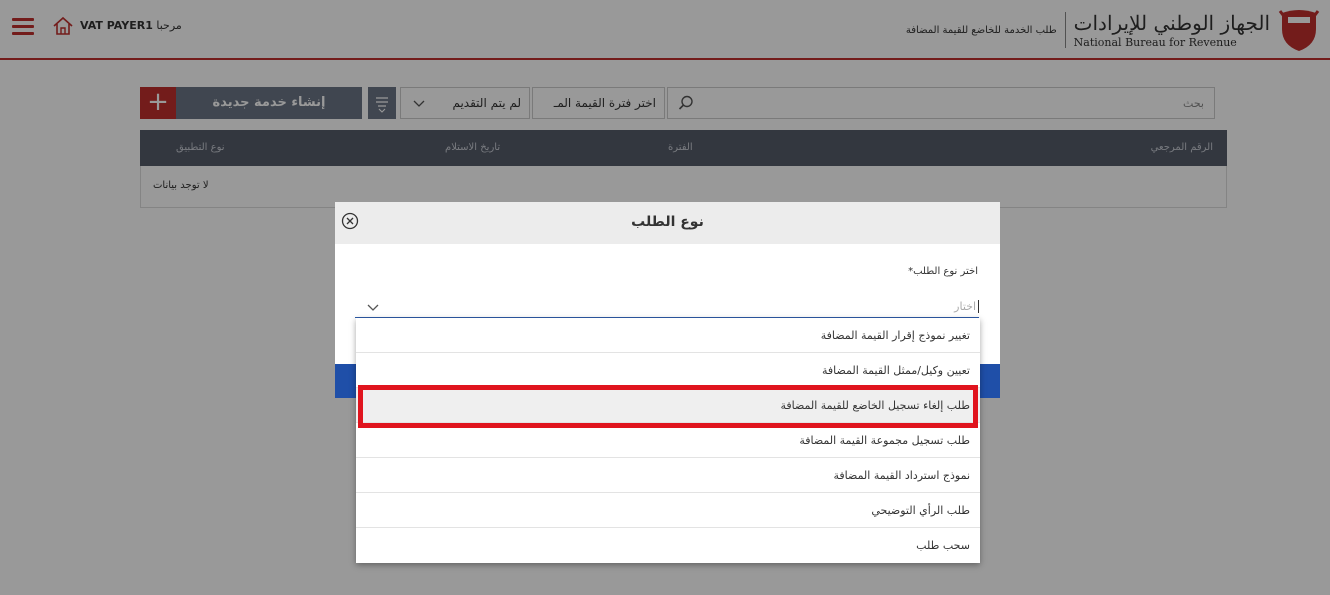 Image resolution: width=1330 pixels, height=595 pixels. What do you see at coordinates (668, 405) in the screenshot?
I see `dropdown-option-highlighted: طلب إلغاء تسجيل الخاضع للقيمة المضافة` at bounding box center [668, 405].